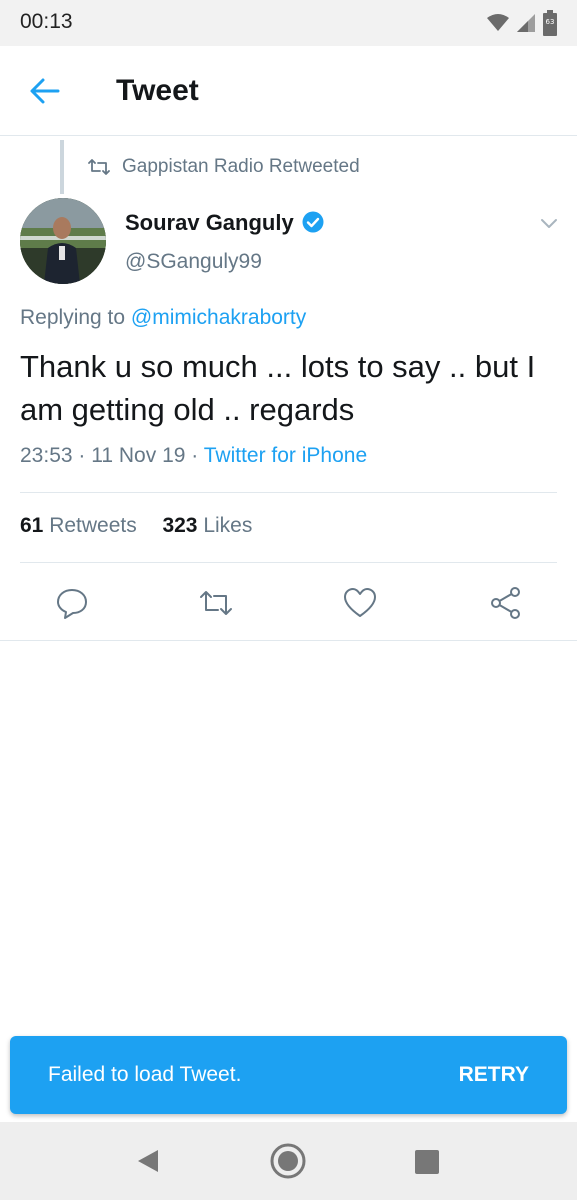 The height and width of the screenshot is (1200, 577). Describe the element at coordinates (313, 222) in the screenshot. I see `verified-badge-icon` at that location.